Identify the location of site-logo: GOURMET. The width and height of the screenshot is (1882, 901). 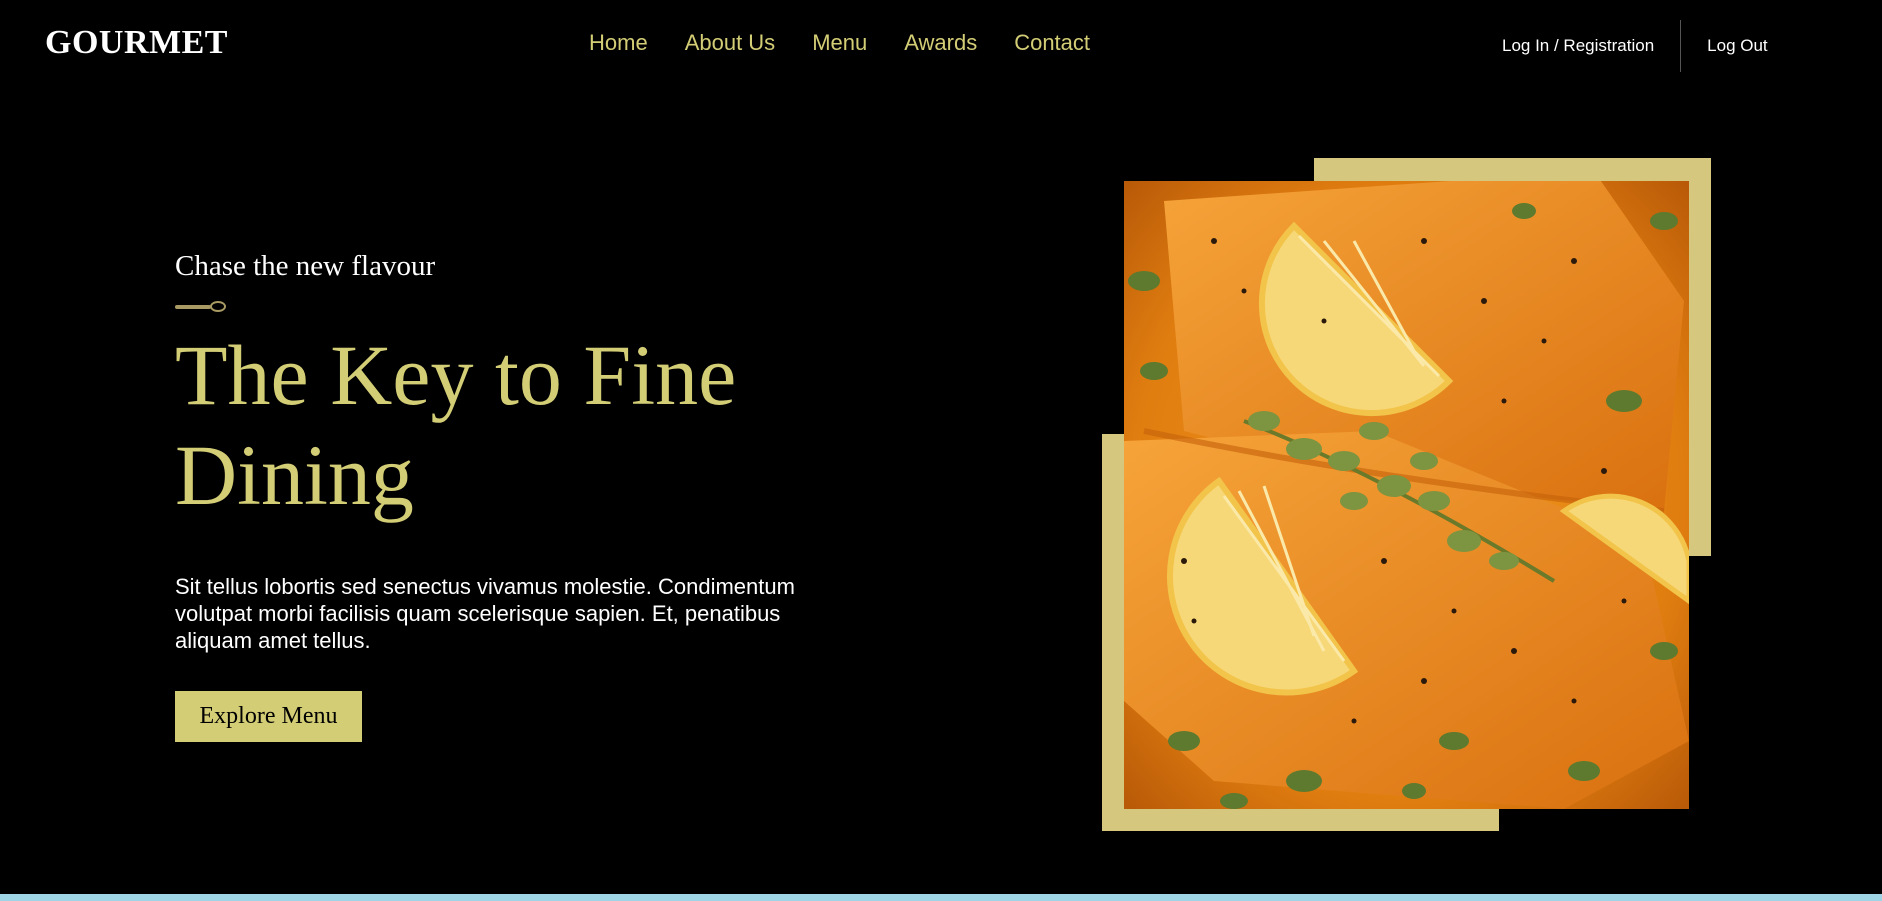
(136, 43).